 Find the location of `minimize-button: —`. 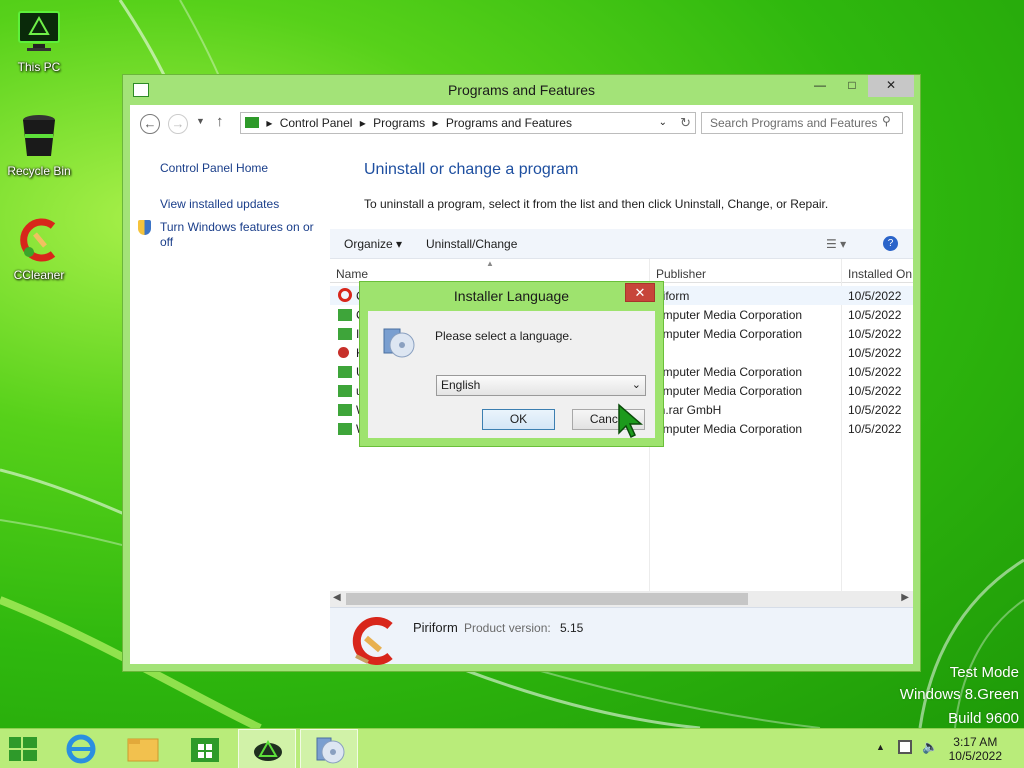

minimize-button: — is located at coordinates (820, 86).